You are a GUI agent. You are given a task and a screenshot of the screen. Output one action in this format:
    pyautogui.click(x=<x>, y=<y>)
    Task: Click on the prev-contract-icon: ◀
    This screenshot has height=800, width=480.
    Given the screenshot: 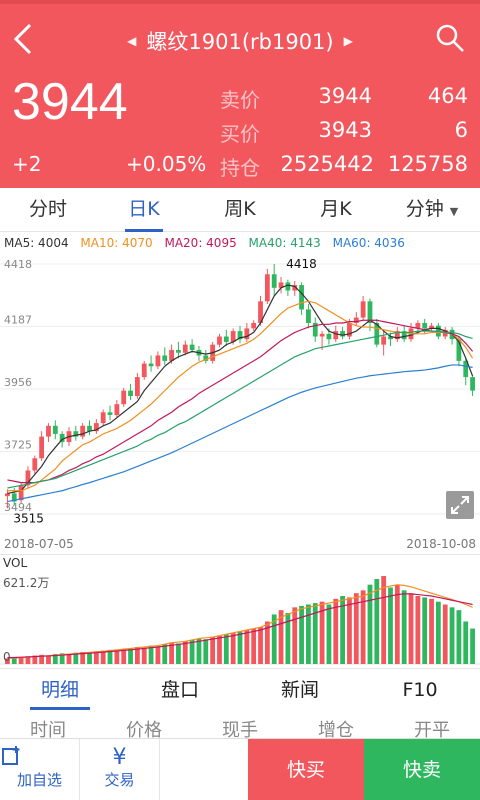 What is the action you would take?
    pyautogui.click(x=131, y=41)
    